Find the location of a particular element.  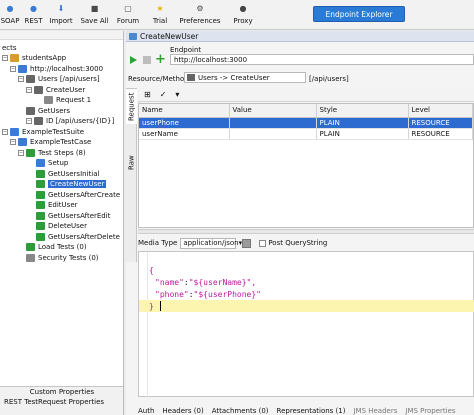

resource-method-label: Resource/Method: is located at coordinates (160, 79).